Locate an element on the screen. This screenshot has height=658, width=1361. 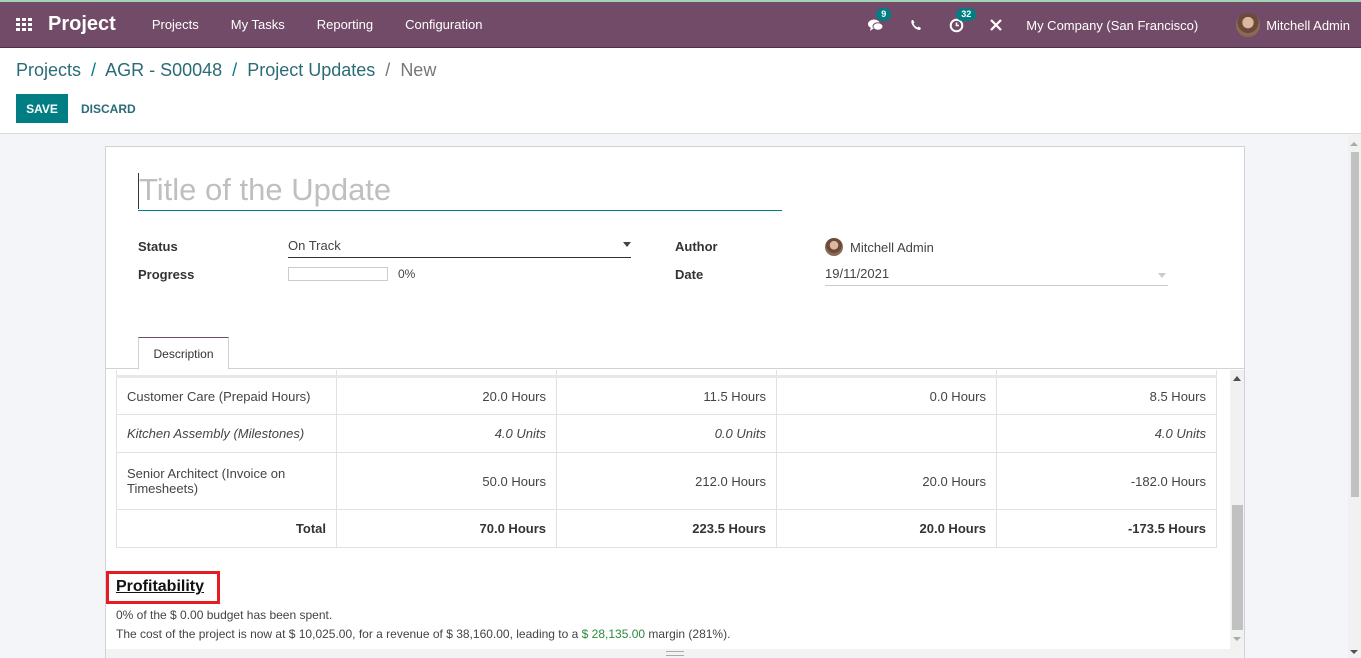
cell: 0.0 Units is located at coordinates (666, 433).